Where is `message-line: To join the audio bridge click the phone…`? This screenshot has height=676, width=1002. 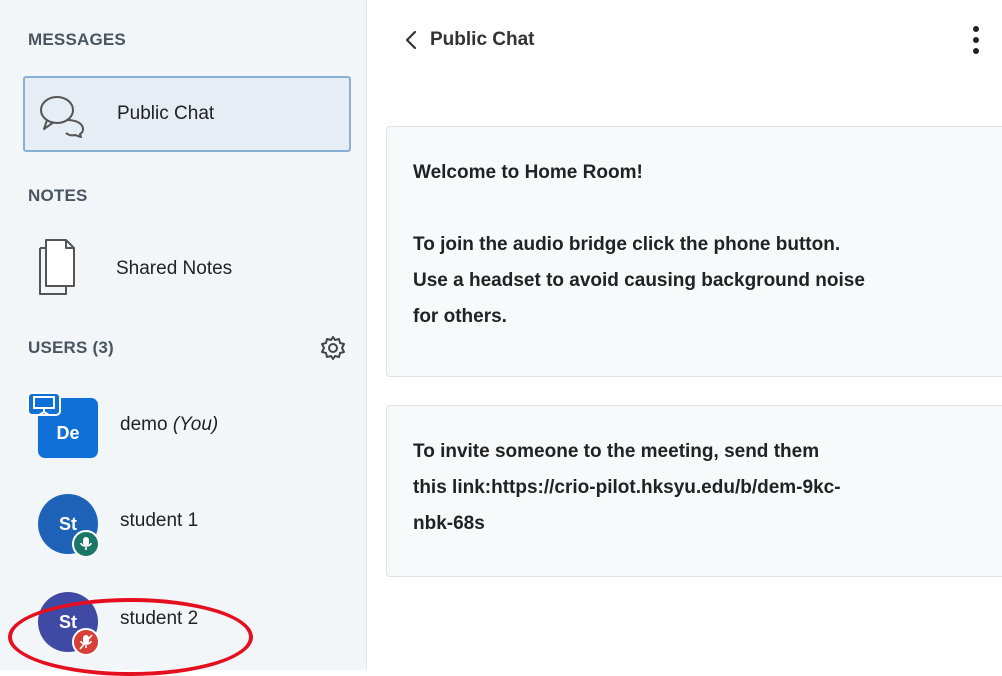
message-line: To join the audio bridge click the phone… is located at coordinates (627, 244).